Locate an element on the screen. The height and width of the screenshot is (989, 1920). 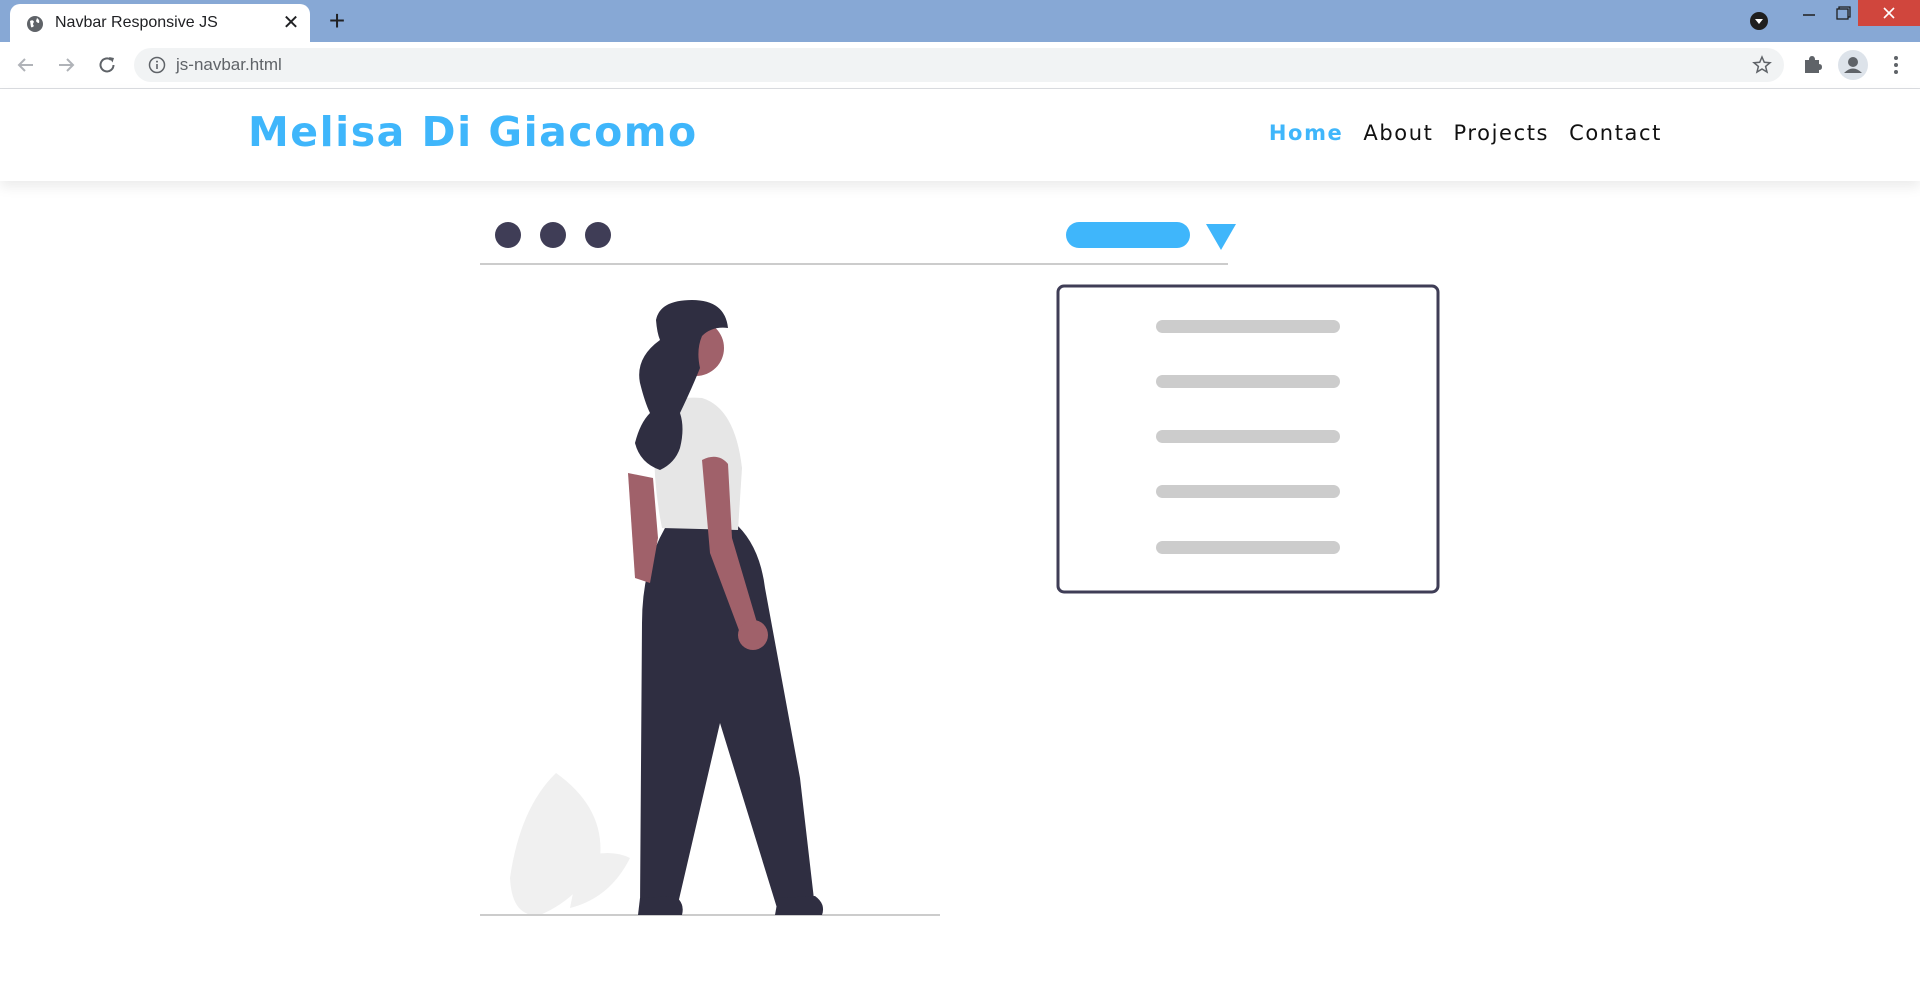
illustration-dropdown-panel is located at coordinates (1248, 439).